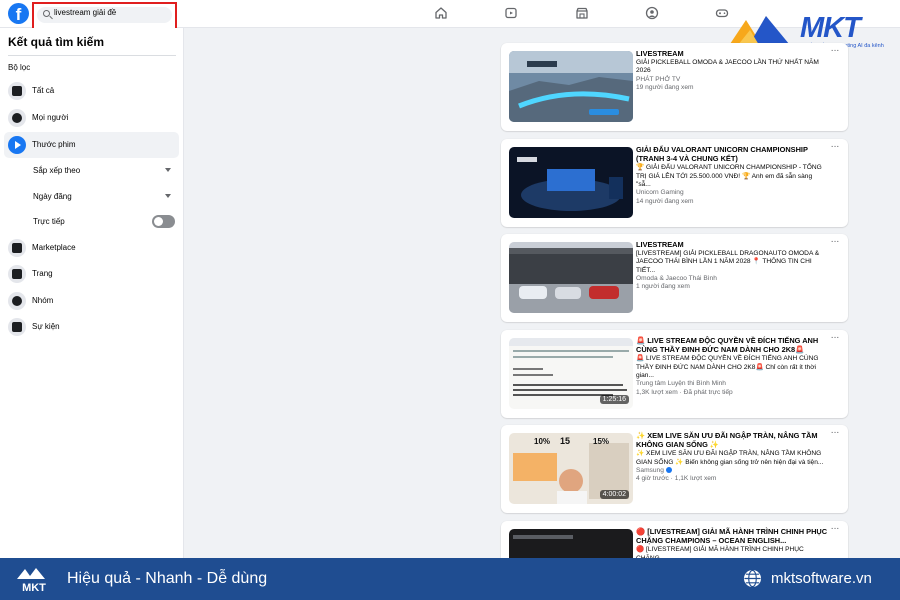  What do you see at coordinates (31, 580) in the screenshot?
I see `mkt-footer-logo-icon: MKT` at bounding box center [31, 580].